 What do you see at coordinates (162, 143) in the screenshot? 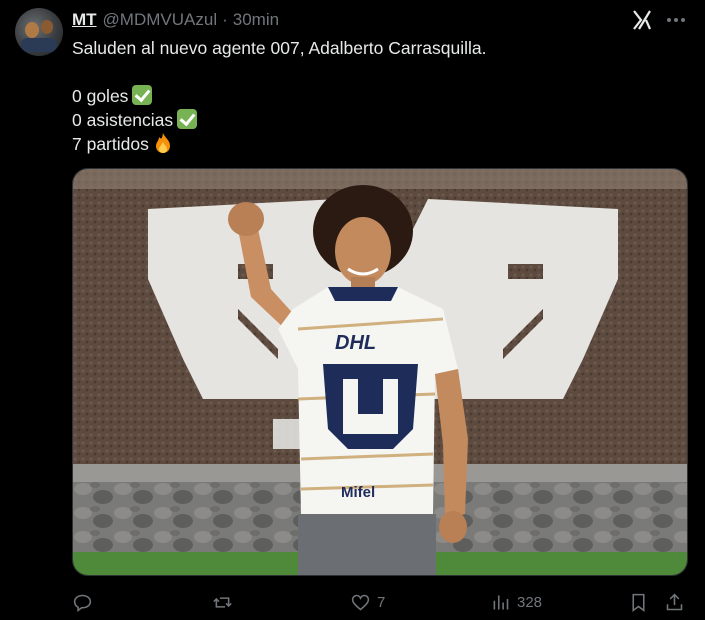
I see `fire-emoji` at bounding box center [162, 143].